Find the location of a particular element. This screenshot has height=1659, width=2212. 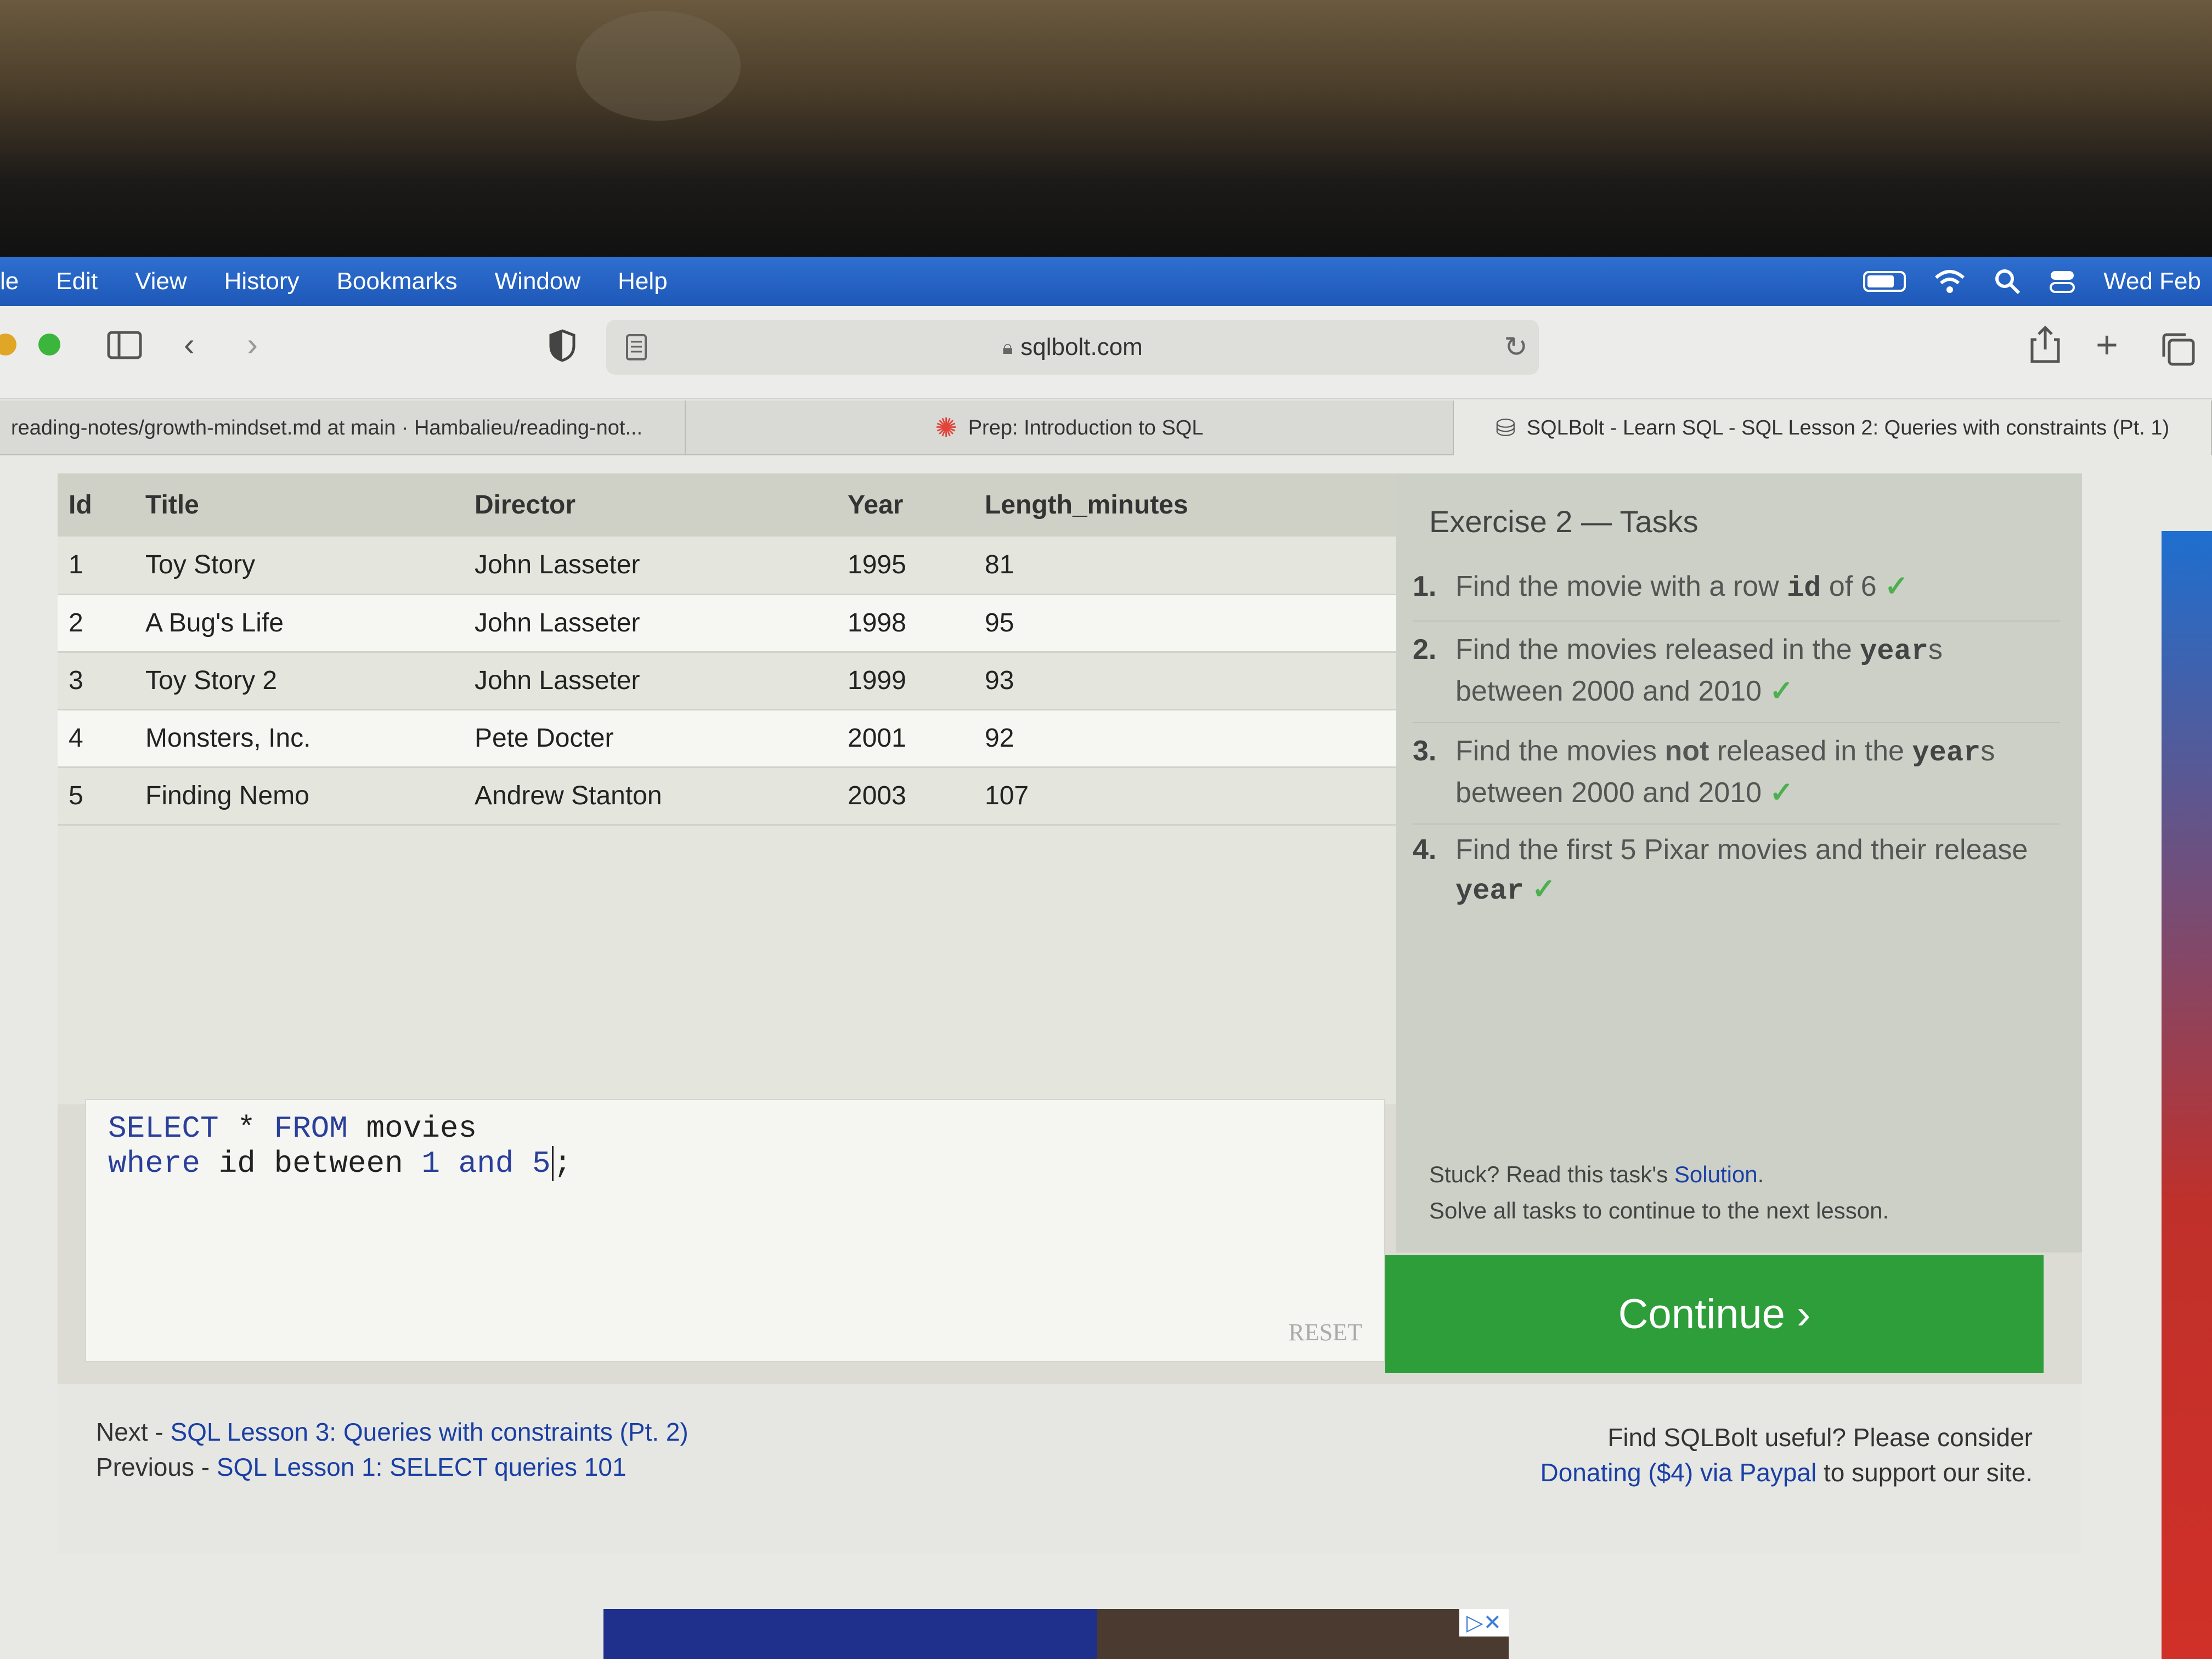

stuck-text: . is located at coordinates (1761, 1174).